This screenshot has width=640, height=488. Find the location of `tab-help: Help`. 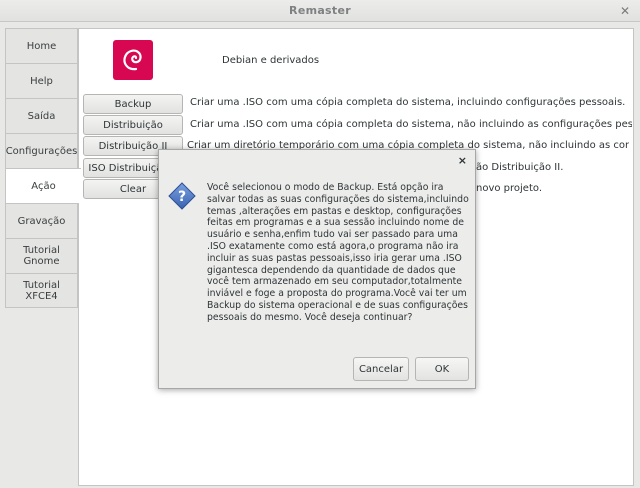

tab-help: Help is located at coordinates (41, 80).